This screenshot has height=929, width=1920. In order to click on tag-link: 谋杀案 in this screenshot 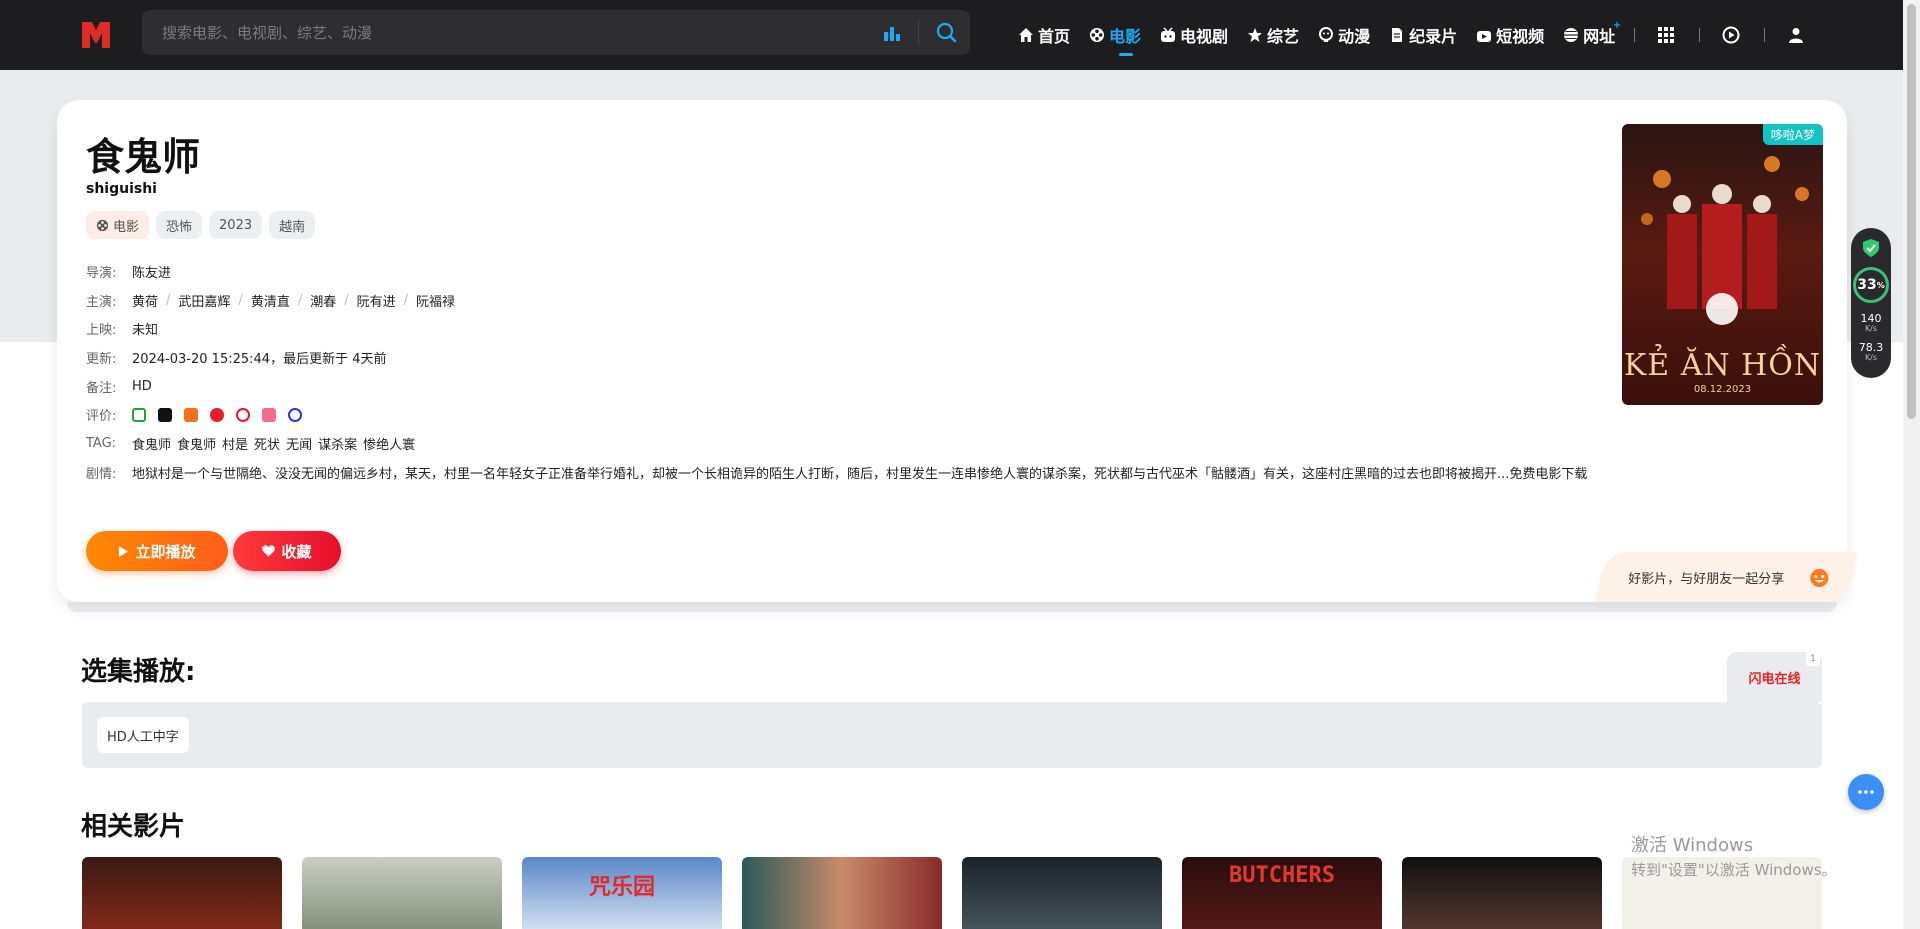, I will do `click(337, 443)`.